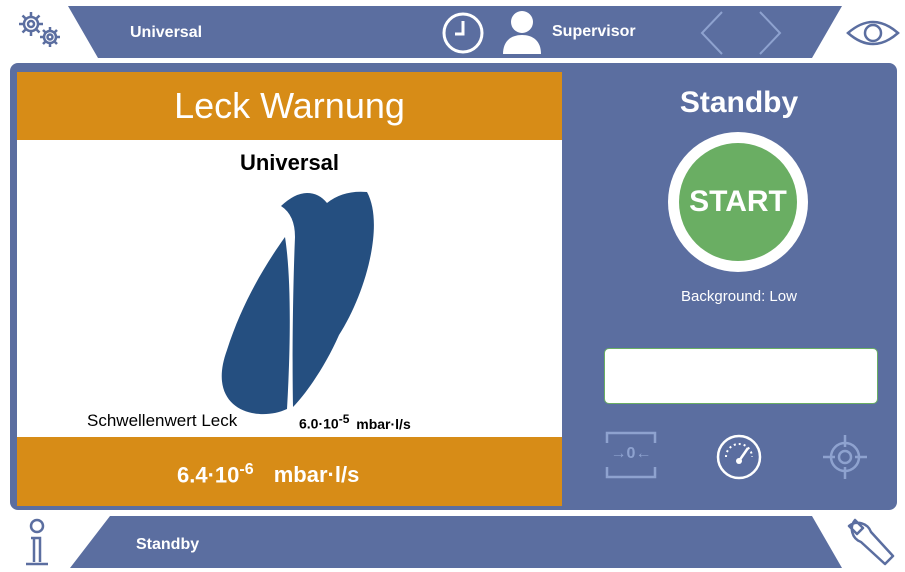 The width and height of the screenshot is (905, 572). I want to click on threshold-exponent: -5, so click(344, 419).